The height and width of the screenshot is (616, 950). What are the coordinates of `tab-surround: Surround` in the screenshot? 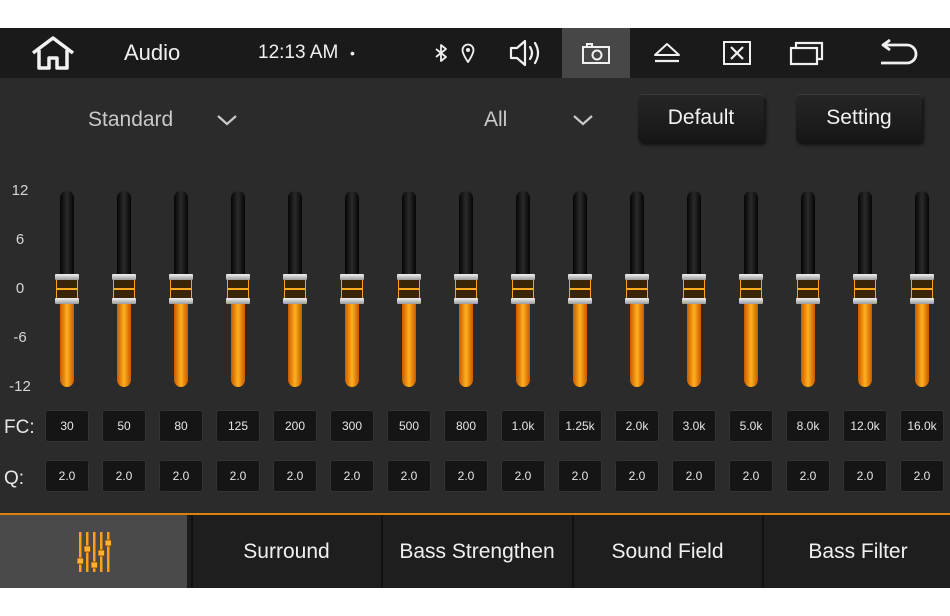 It's located at (285, 551).